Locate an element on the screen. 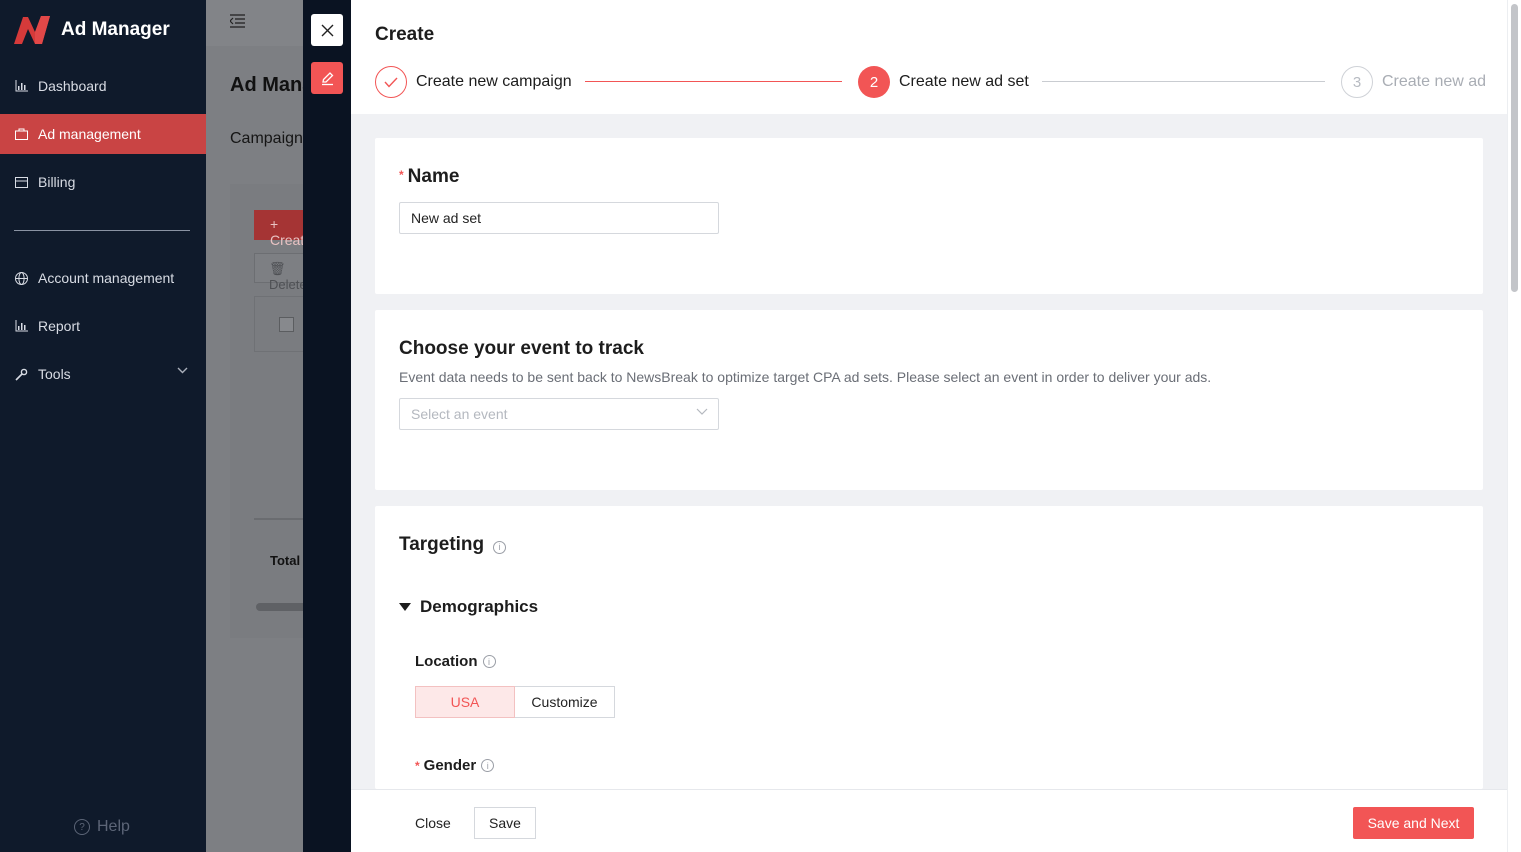  step-label: Create new ad is located at coordinates (1434, 81).